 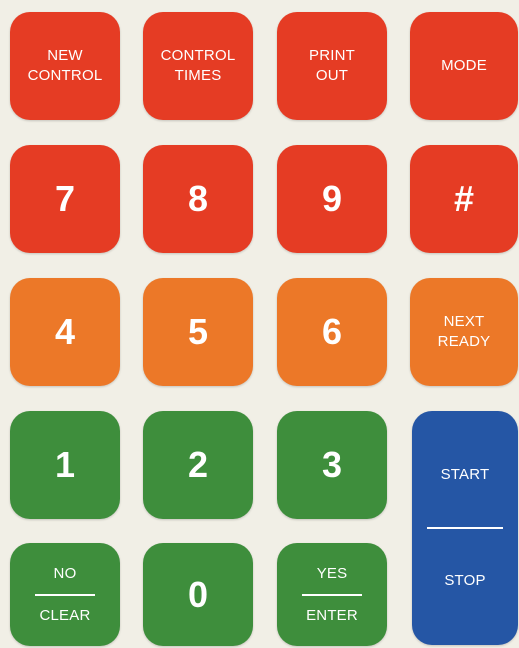 I want to click on mode-key: MODE, so click(x=464, y=66).